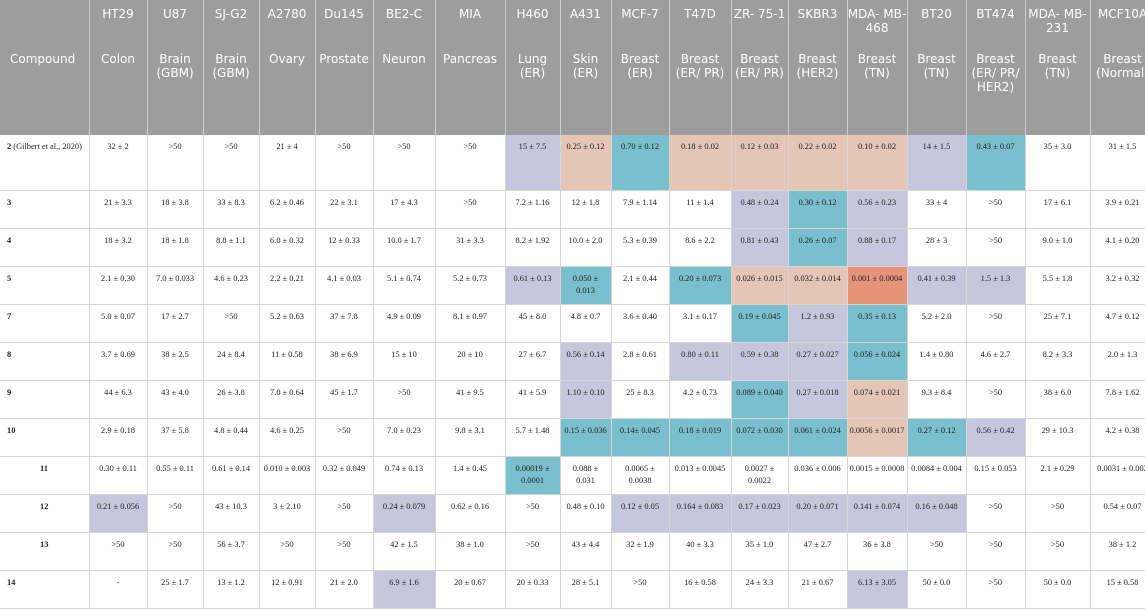 This screenshot has height=609, width=1145. What do you see at coordinates (937, 589) in the screenshot?
I see `ic50-cell: 50 ± 0.0` at bounding box center [937, 589].